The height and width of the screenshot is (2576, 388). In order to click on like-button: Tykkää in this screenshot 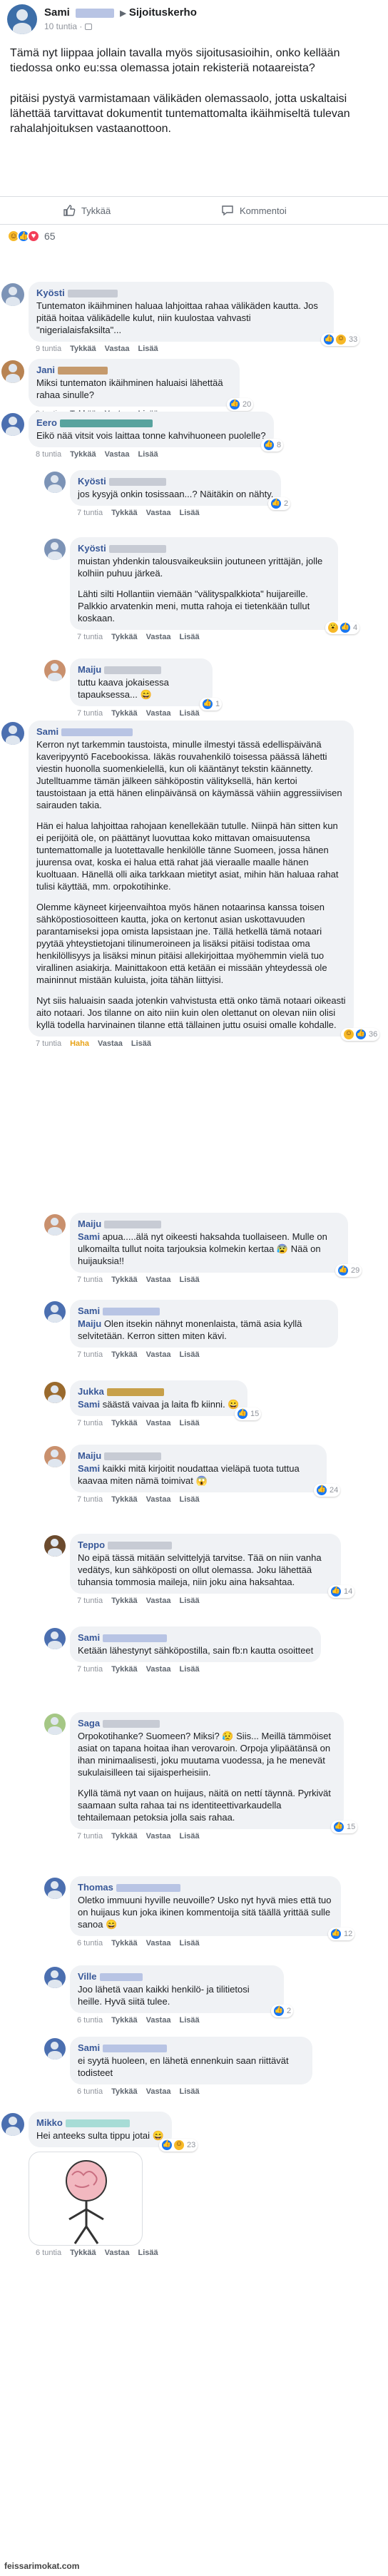, I will do `click(87, 210)`.